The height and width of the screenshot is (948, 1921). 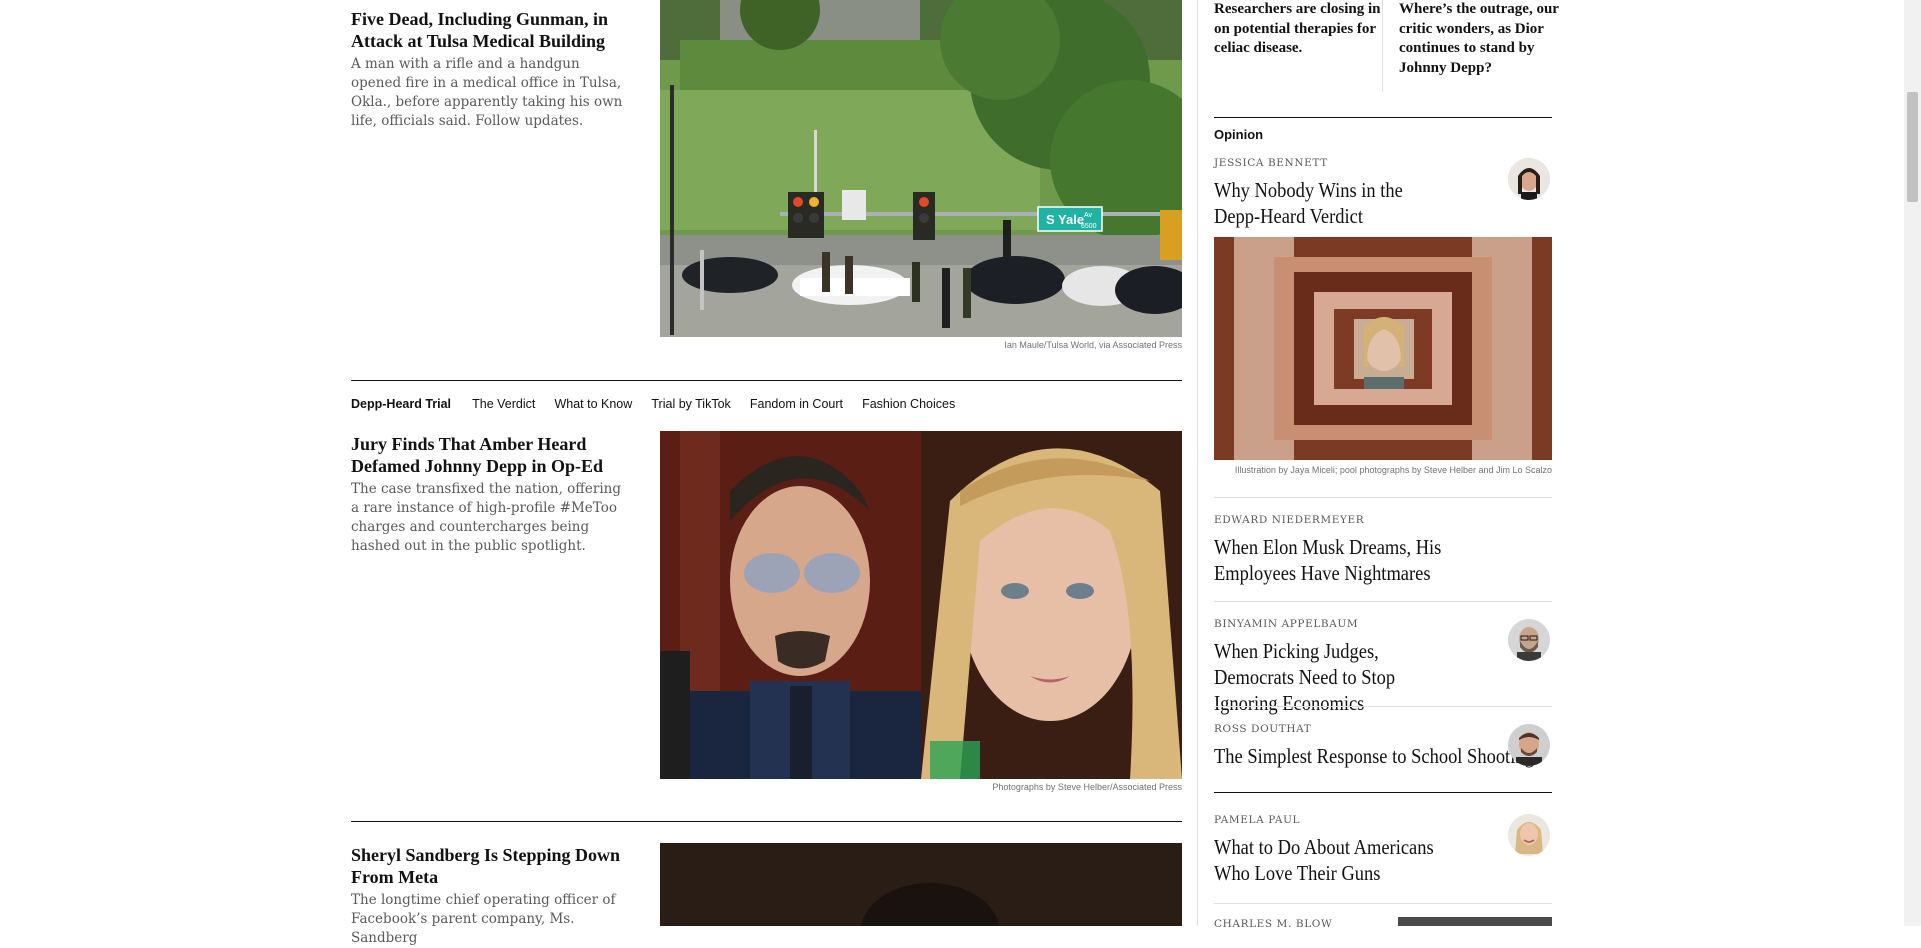 I want to click on ribbon-link-fandom-in-court: Fandom in Court, so click(x=796, y=404).